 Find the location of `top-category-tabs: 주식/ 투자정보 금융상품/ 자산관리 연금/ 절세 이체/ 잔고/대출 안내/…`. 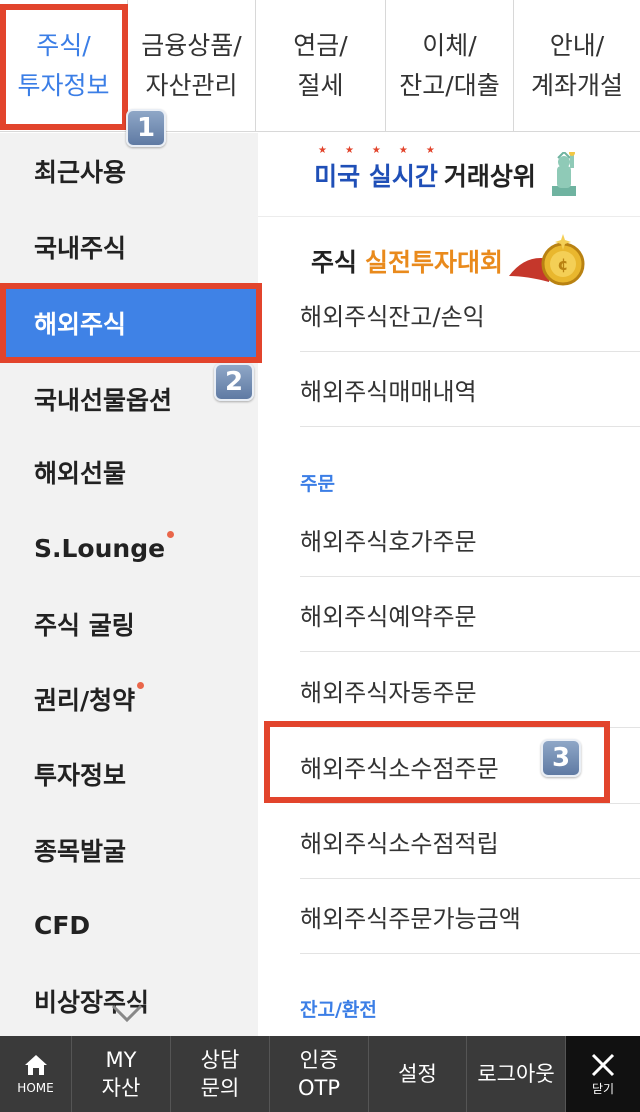

top-category-tabs: 주식/ 투자정보 금융상품/ 자산관리 연금/ 절세 이체/ 잔고/대출 안내/… is located at coordinates (320, 66).